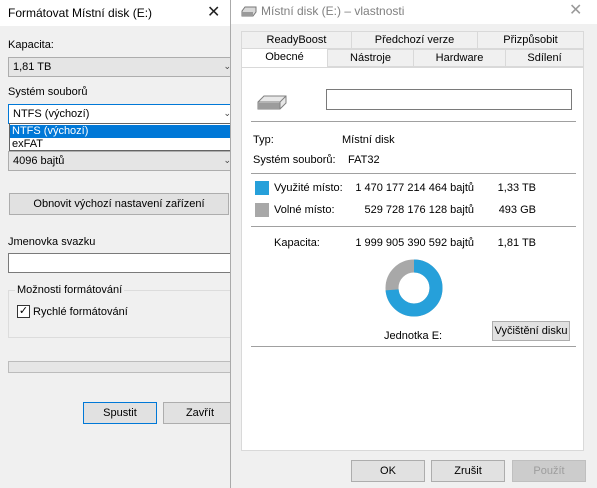 Image resolution: width=597 pixels, height=488 pixels. What do you see at coordinates (517, 210) in the screenshot?
I see `free-space-size: 493 GB` at bounding box center [517, 210].